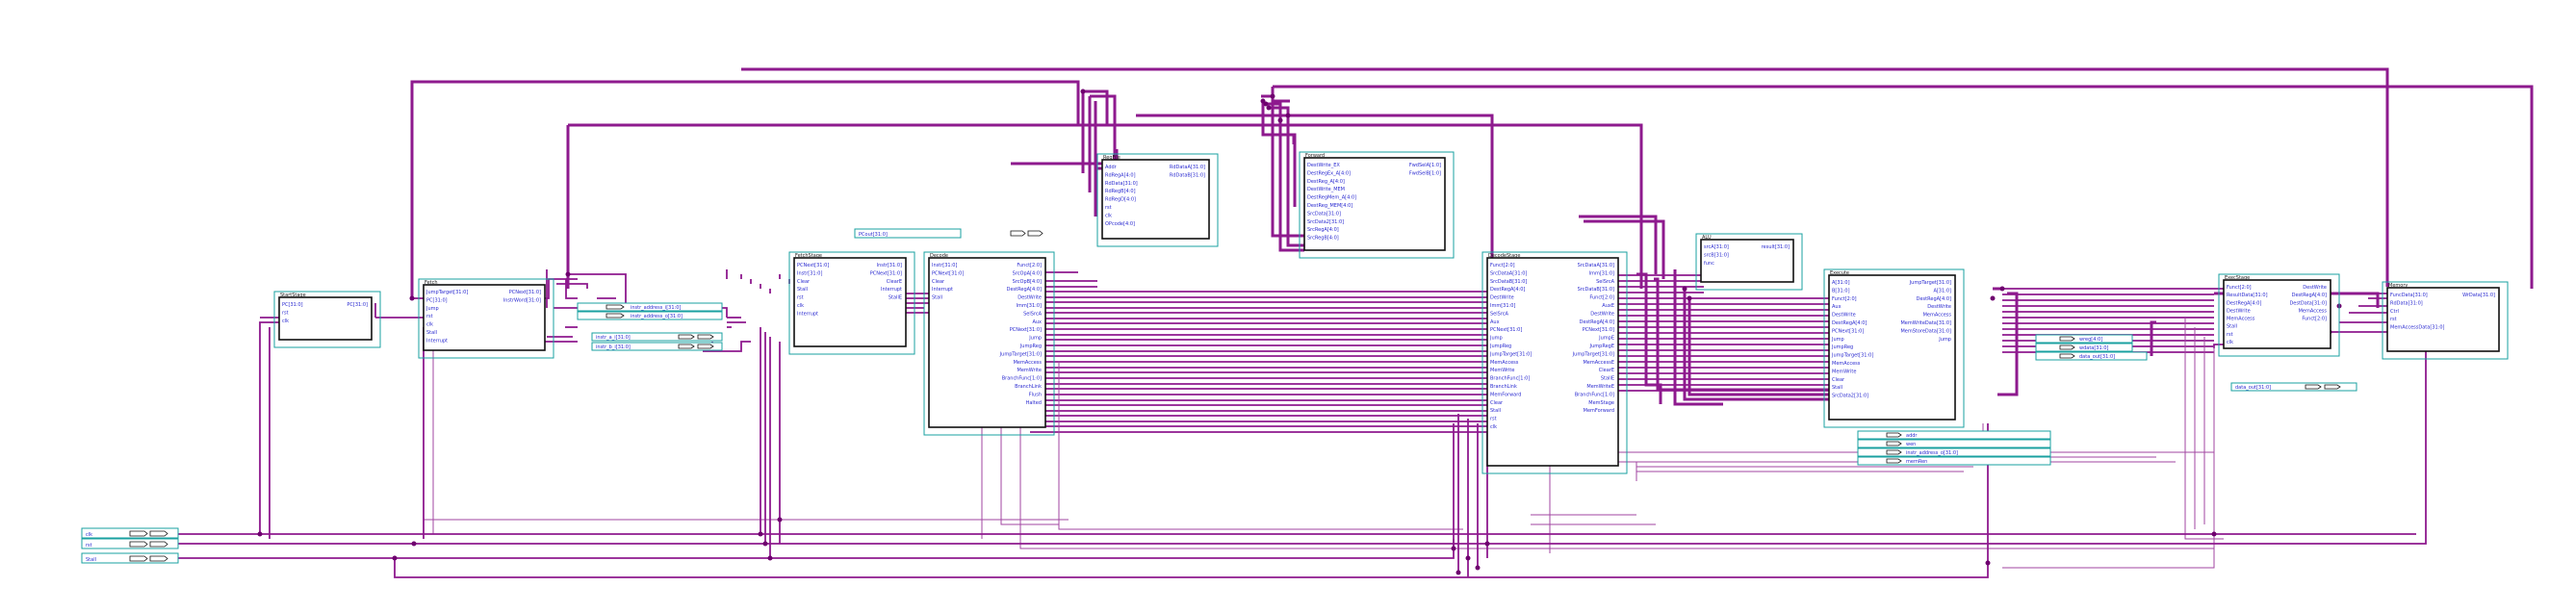 The width and height of the screenshot is (2576, 612). Describe the element at coordinates (1954, 461) in the screenshot. I see `io-port-mem-ren: memRen` at that location.